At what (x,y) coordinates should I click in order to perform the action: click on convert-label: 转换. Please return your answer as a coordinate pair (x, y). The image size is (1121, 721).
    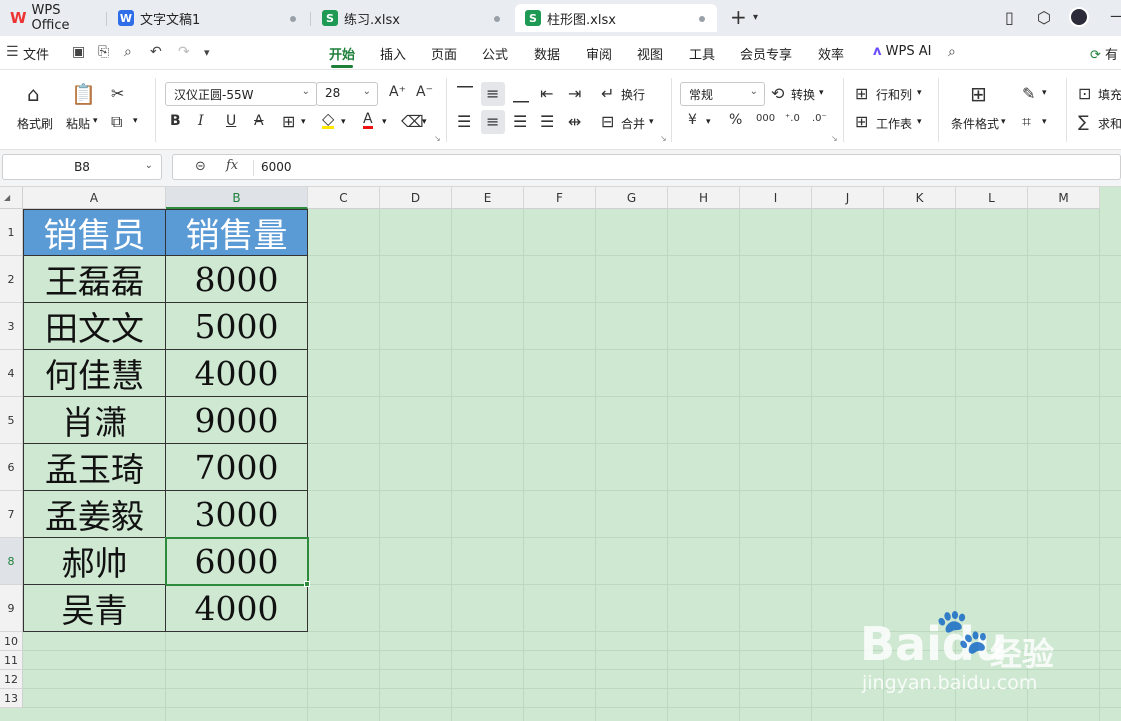
    Looking at the image, I should click on (803, 94).